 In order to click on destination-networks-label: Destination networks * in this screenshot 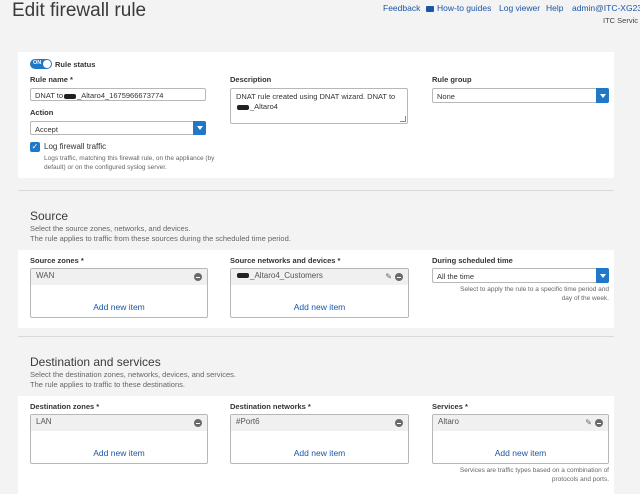, I will do `click(270, 406)`.